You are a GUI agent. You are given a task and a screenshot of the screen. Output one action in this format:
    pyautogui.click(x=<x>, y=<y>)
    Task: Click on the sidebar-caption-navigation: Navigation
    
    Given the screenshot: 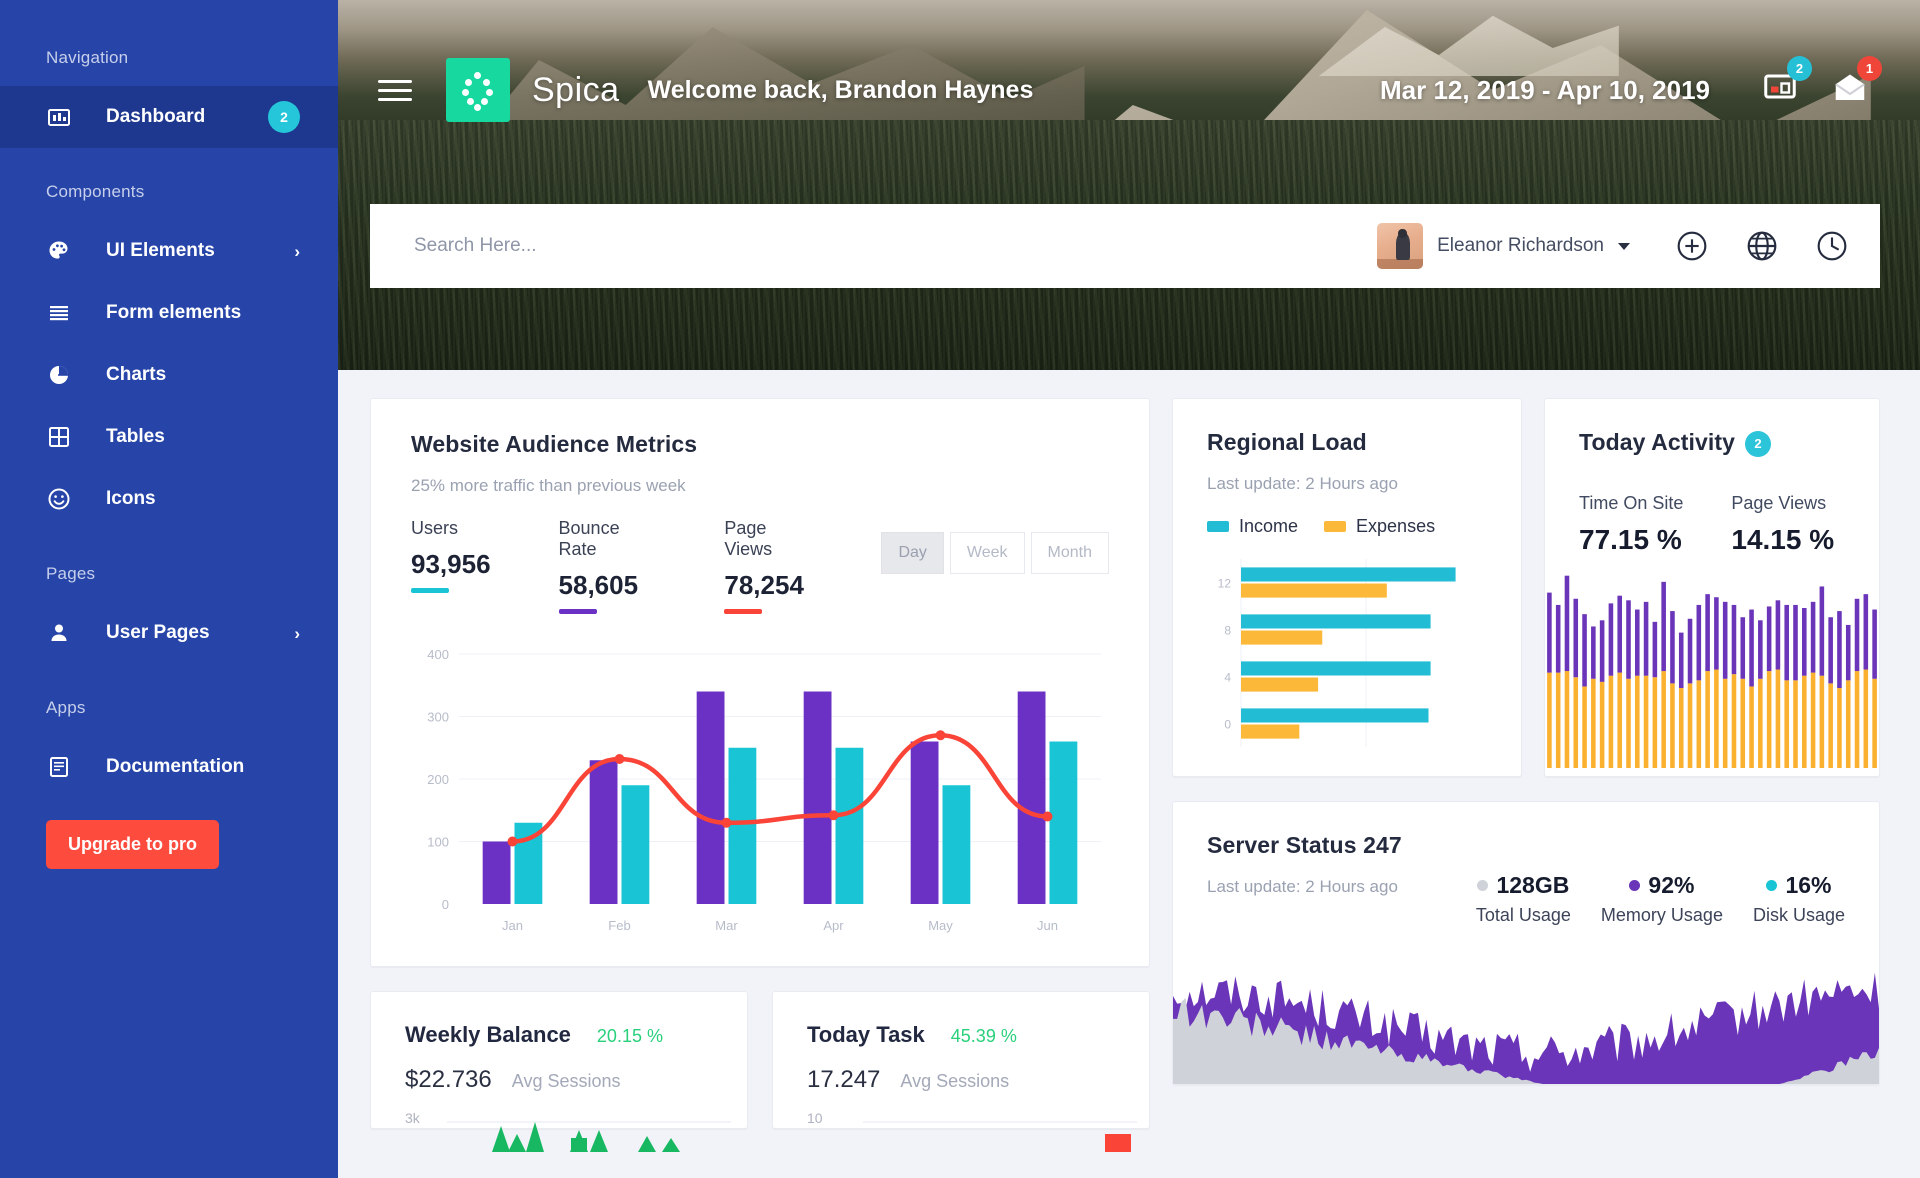 What is the action you would take?
    pyautogui.click(x=87, y=57)
    